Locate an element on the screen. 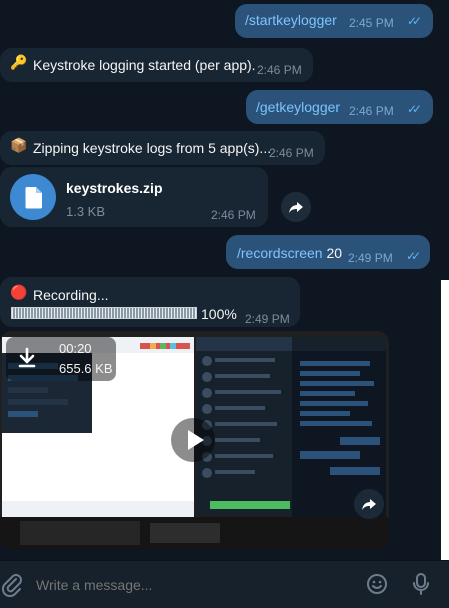 This screenshot has height=608, width=449. progress-fill is located at coordinates (104, 313).